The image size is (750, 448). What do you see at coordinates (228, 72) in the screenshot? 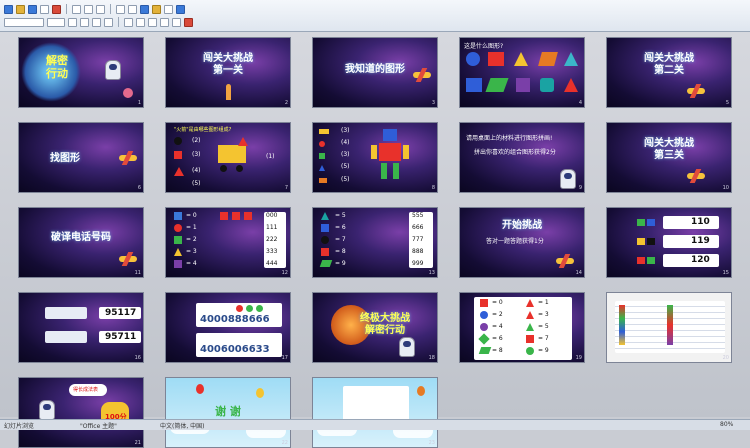
I see `slide-thumbnail-2: 闯关大挑战 第一关 2` at bounding box center [228, 72].